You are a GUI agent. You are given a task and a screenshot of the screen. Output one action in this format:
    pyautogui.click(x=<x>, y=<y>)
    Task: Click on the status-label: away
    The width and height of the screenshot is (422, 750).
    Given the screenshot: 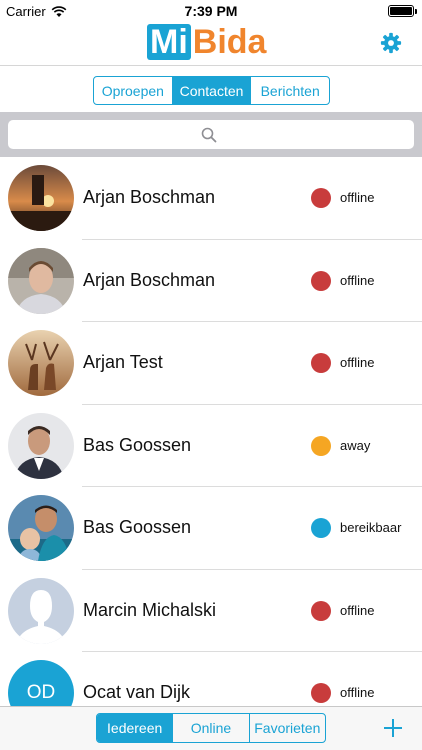 What is the action you would take?
    pyautogui.click(x=355, y=445)
    